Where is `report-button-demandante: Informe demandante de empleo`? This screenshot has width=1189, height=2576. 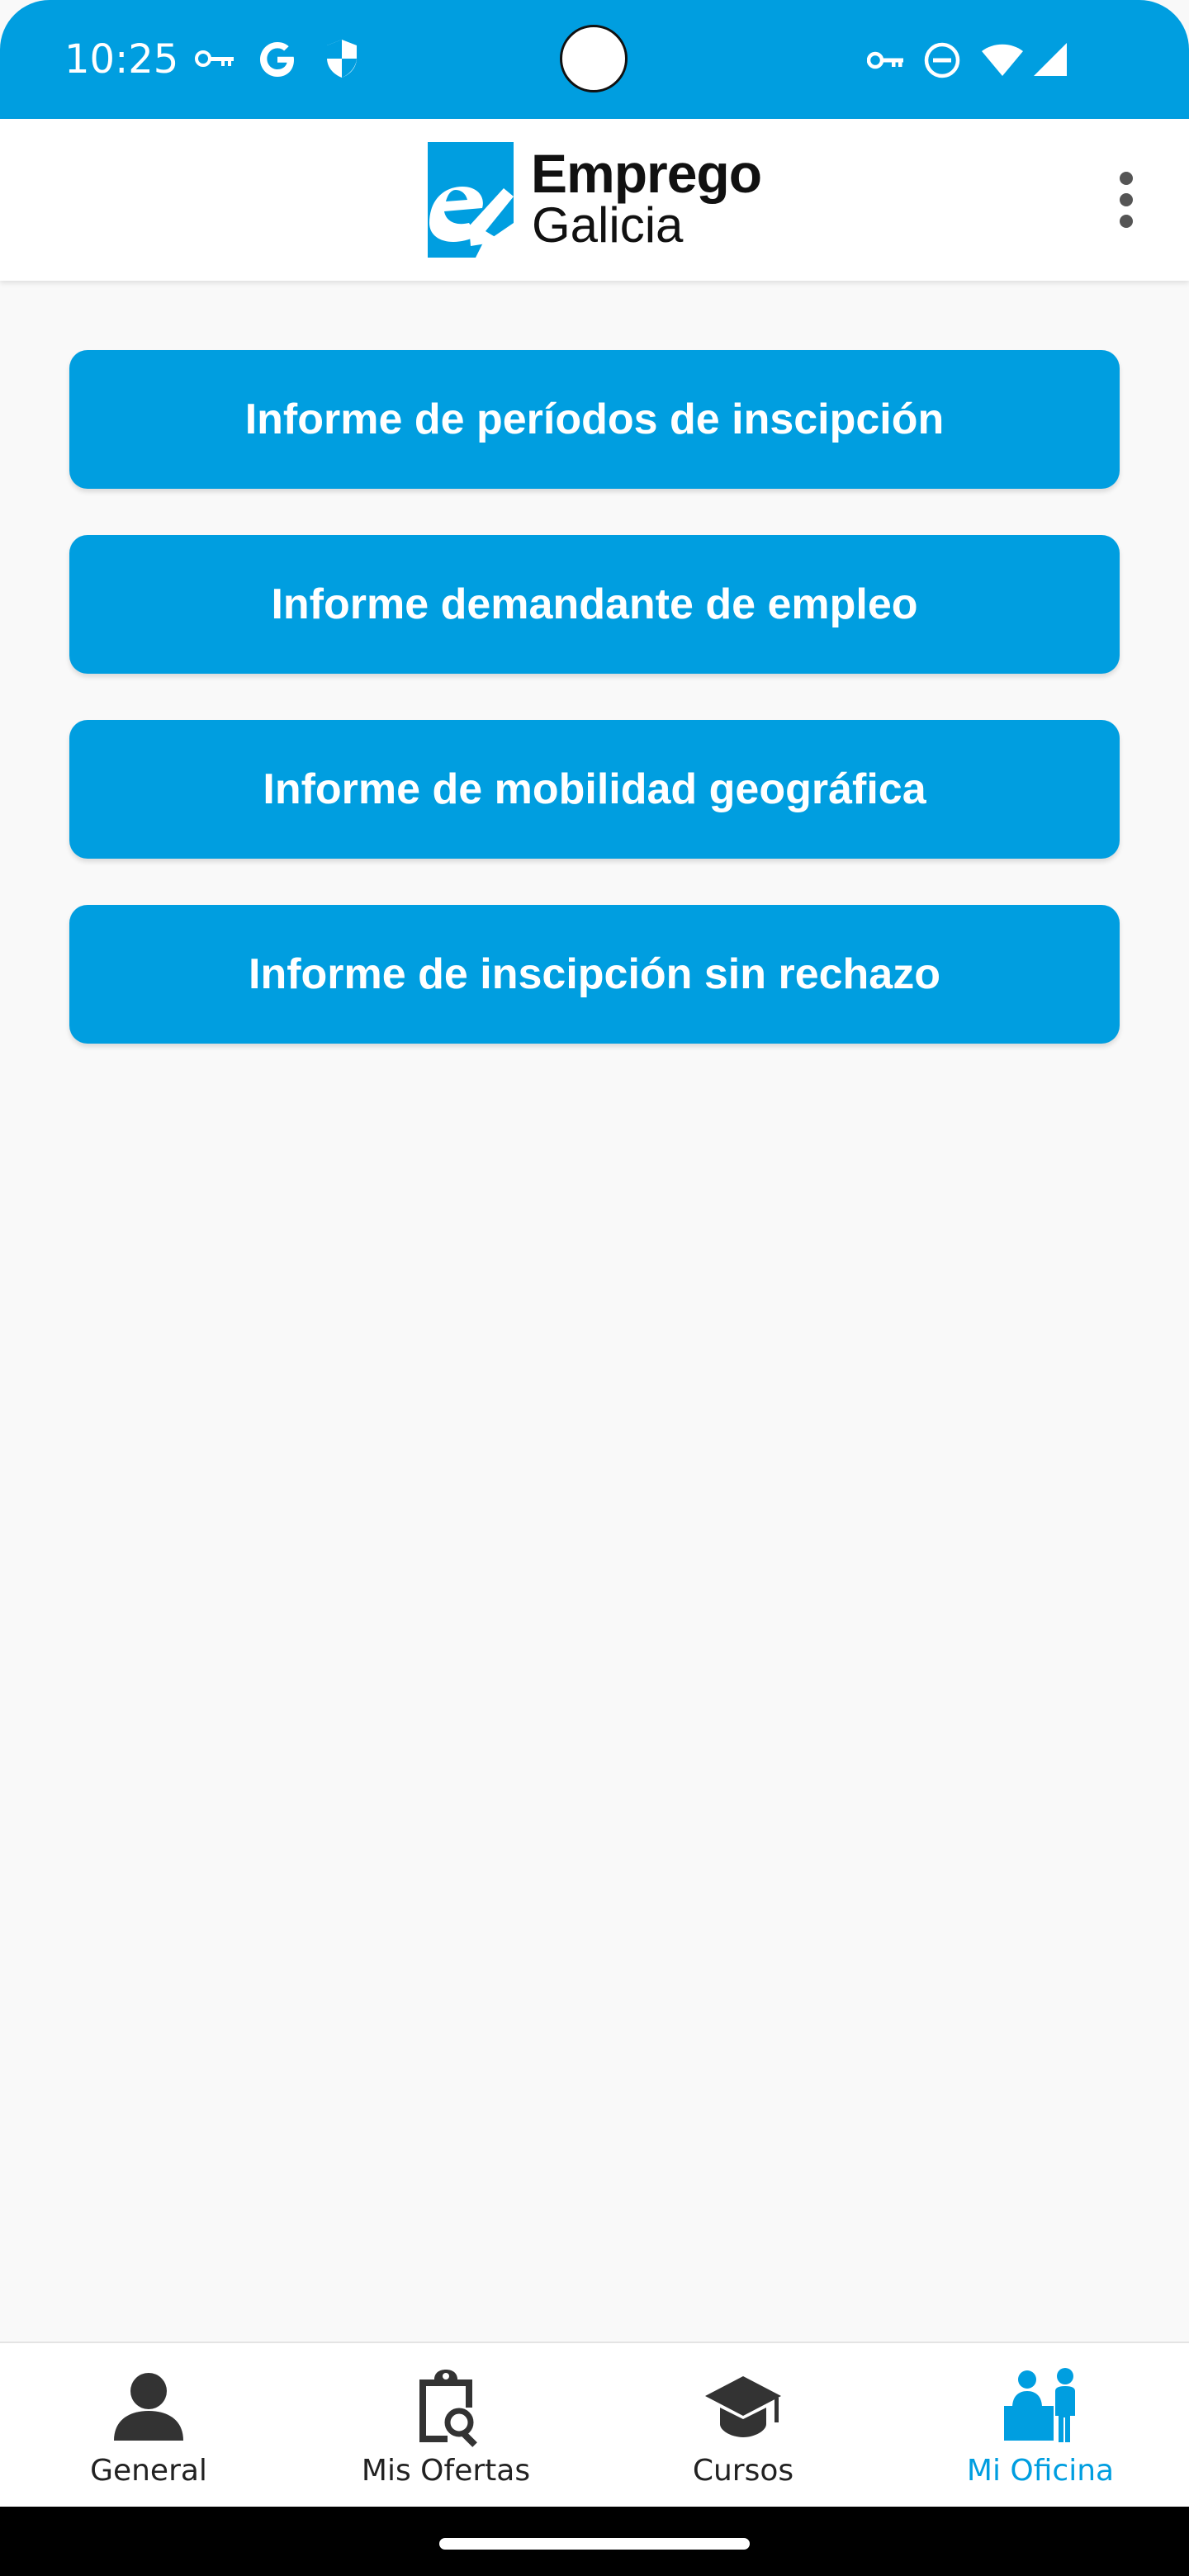
report-button-demandante: Informe demandante de empleo is located at coordinates (594, 604).